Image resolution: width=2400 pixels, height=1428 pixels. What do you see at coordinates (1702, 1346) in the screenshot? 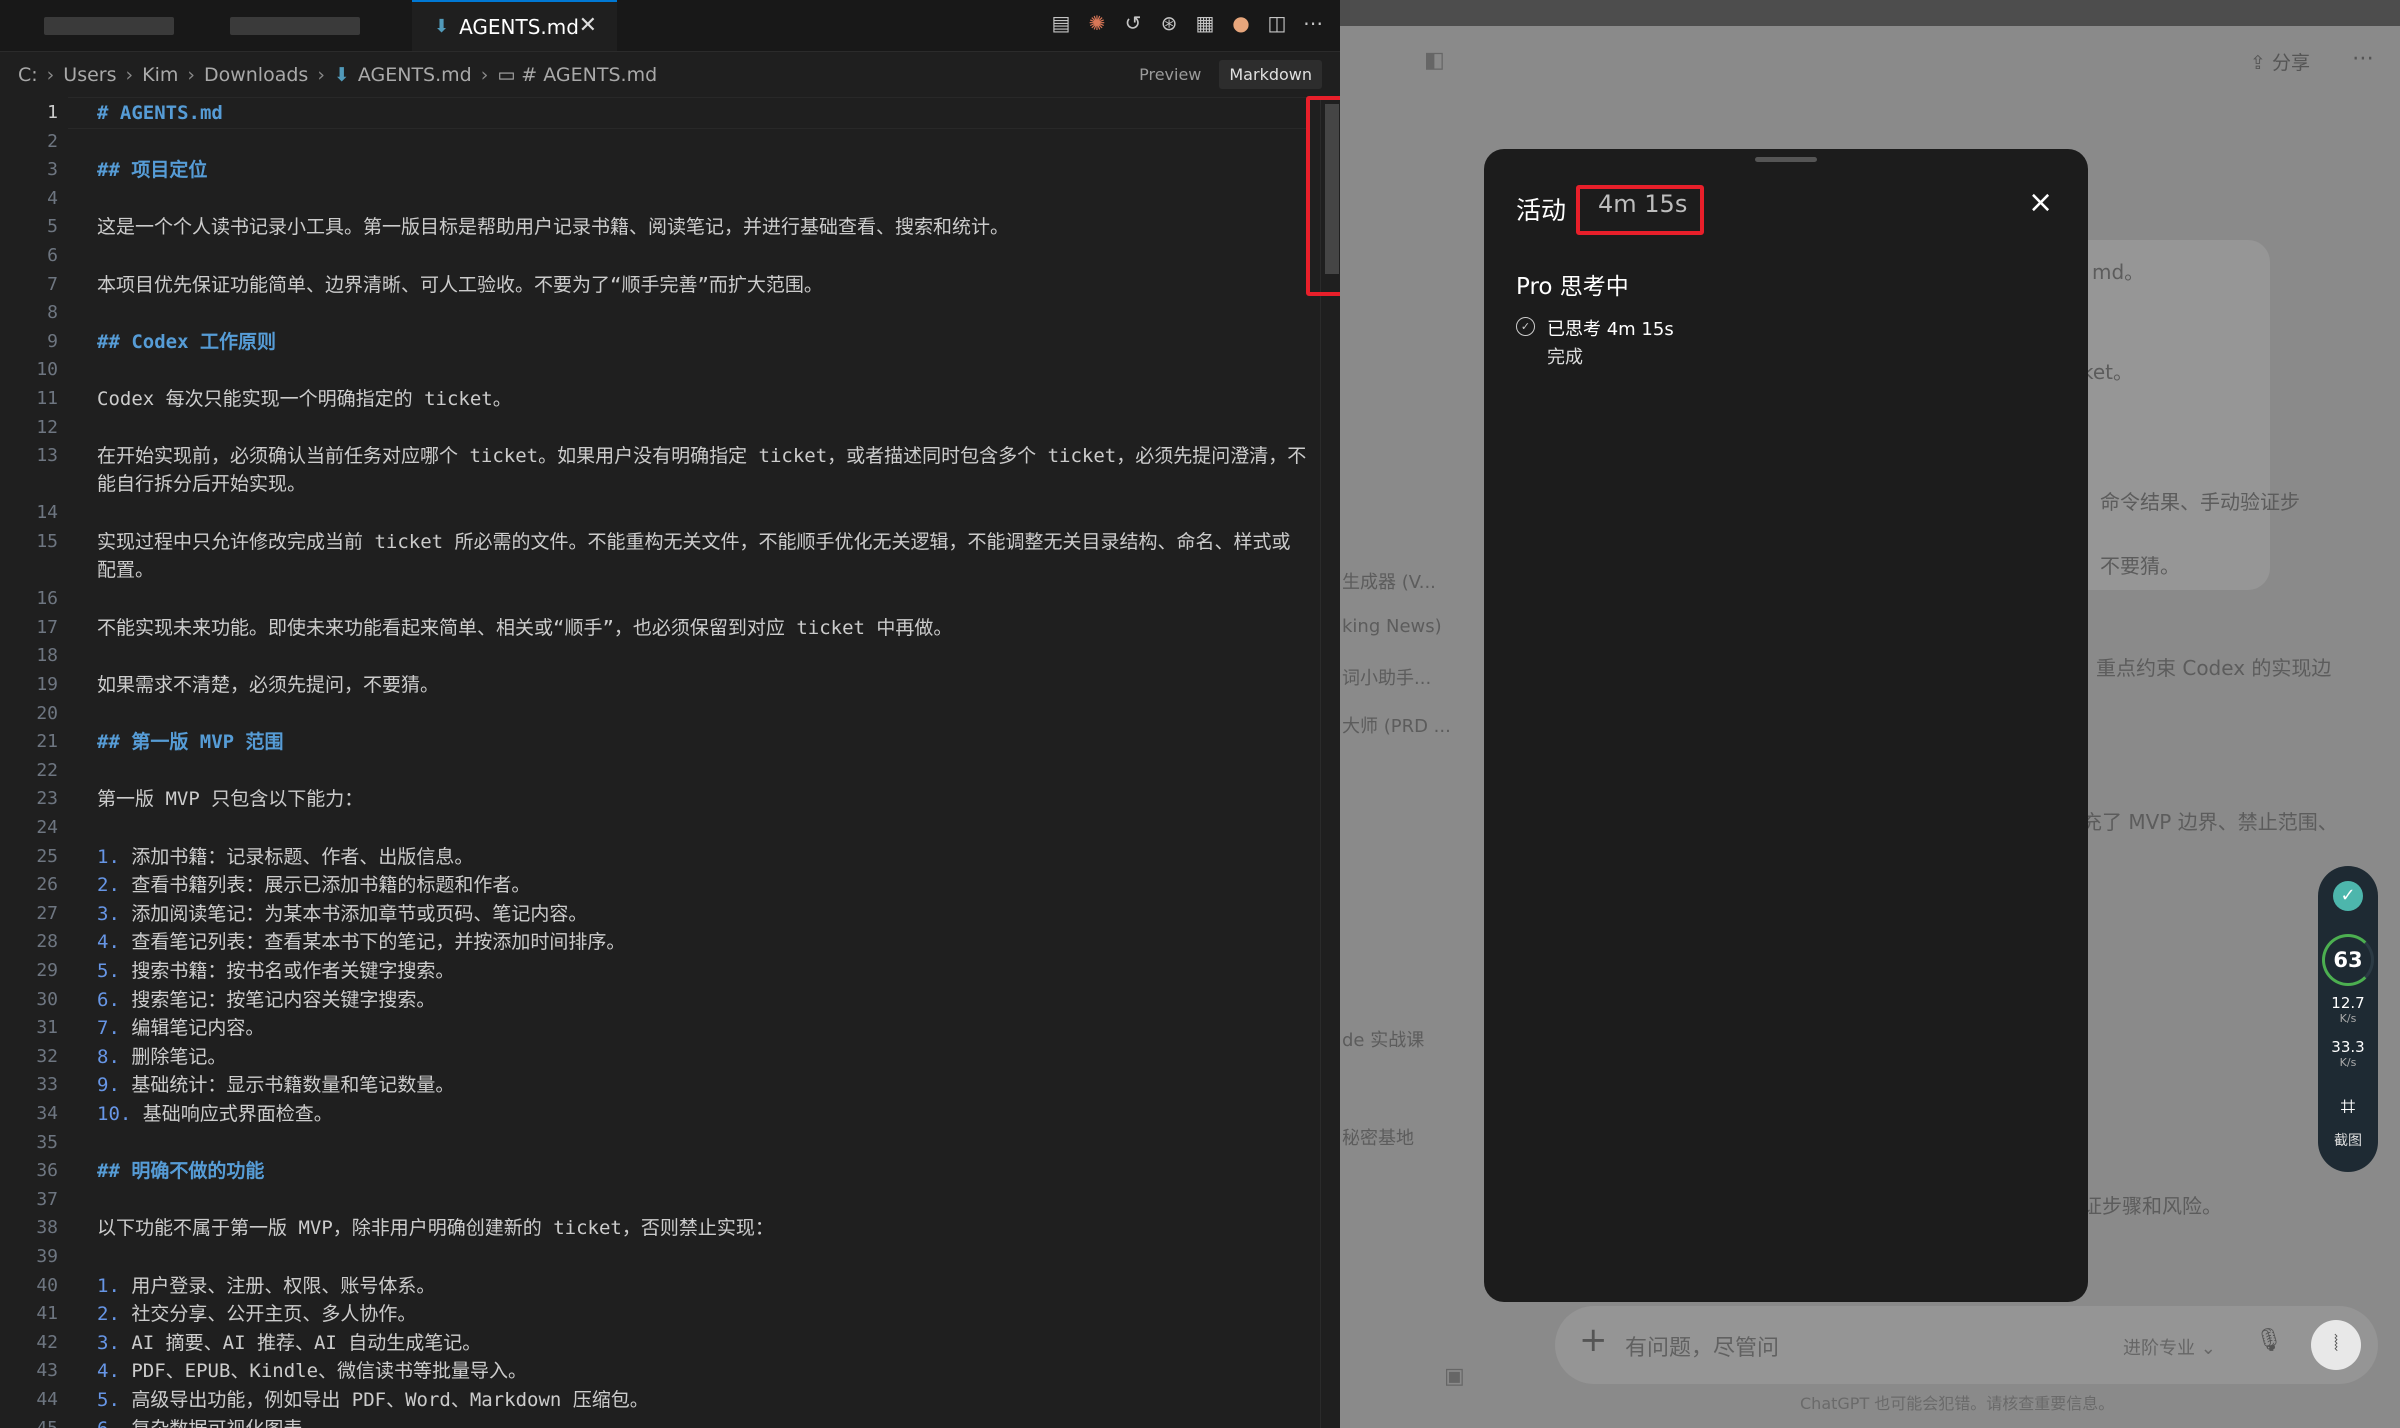
I see `composer-placeholder: 有问题，尽管问` at bounding box center [1702, 1346].